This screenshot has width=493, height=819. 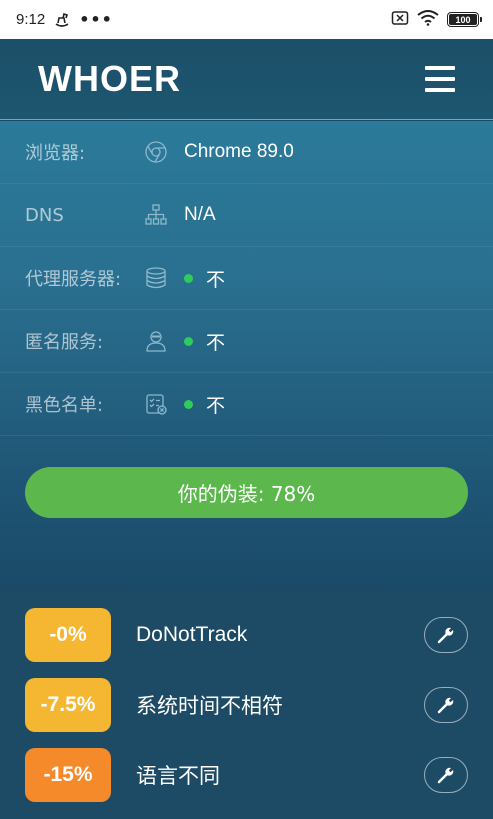 What do you see at coordinates (246, 79) in the screenshot?
I see `app-header: WHOER` at bounding box center [246, 79].